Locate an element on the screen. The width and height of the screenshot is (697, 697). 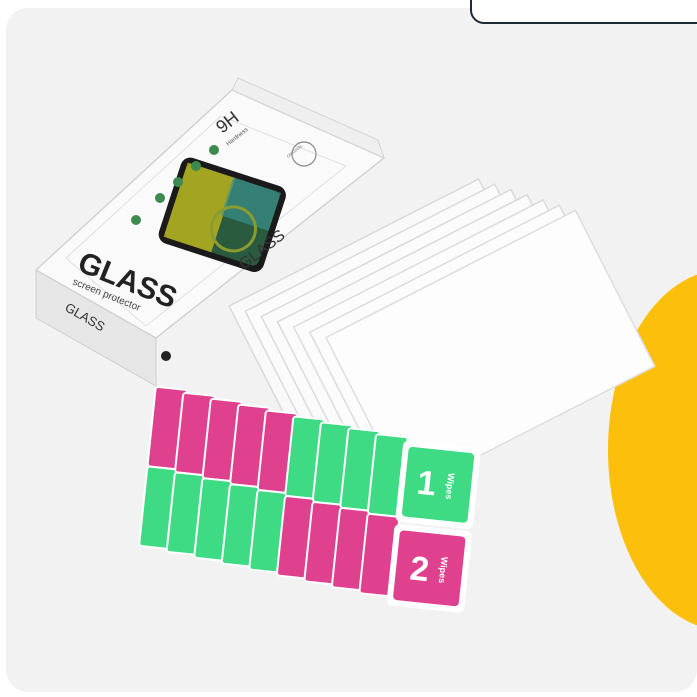
wipe-step1-number: 1 is located at coordinates (426, 484).